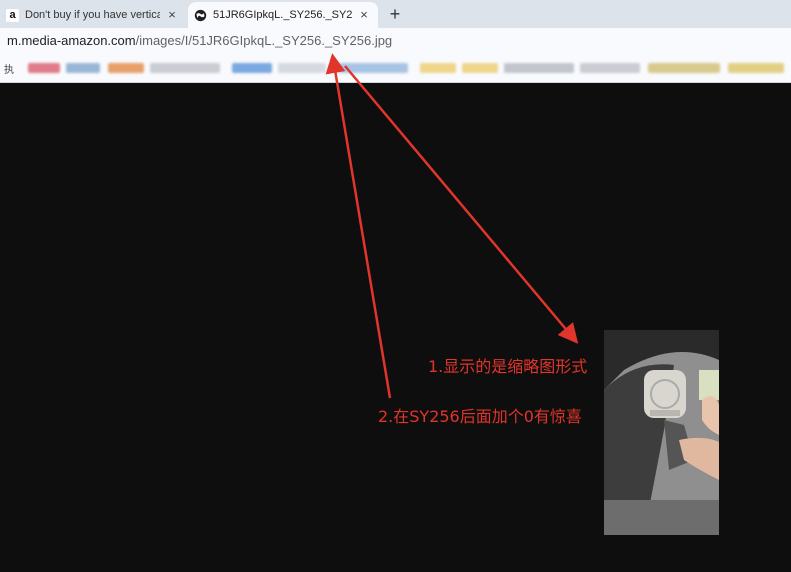 The image size is (791, 572). I want to click on url-host: m.media-amazon.com, so click(71, 40).